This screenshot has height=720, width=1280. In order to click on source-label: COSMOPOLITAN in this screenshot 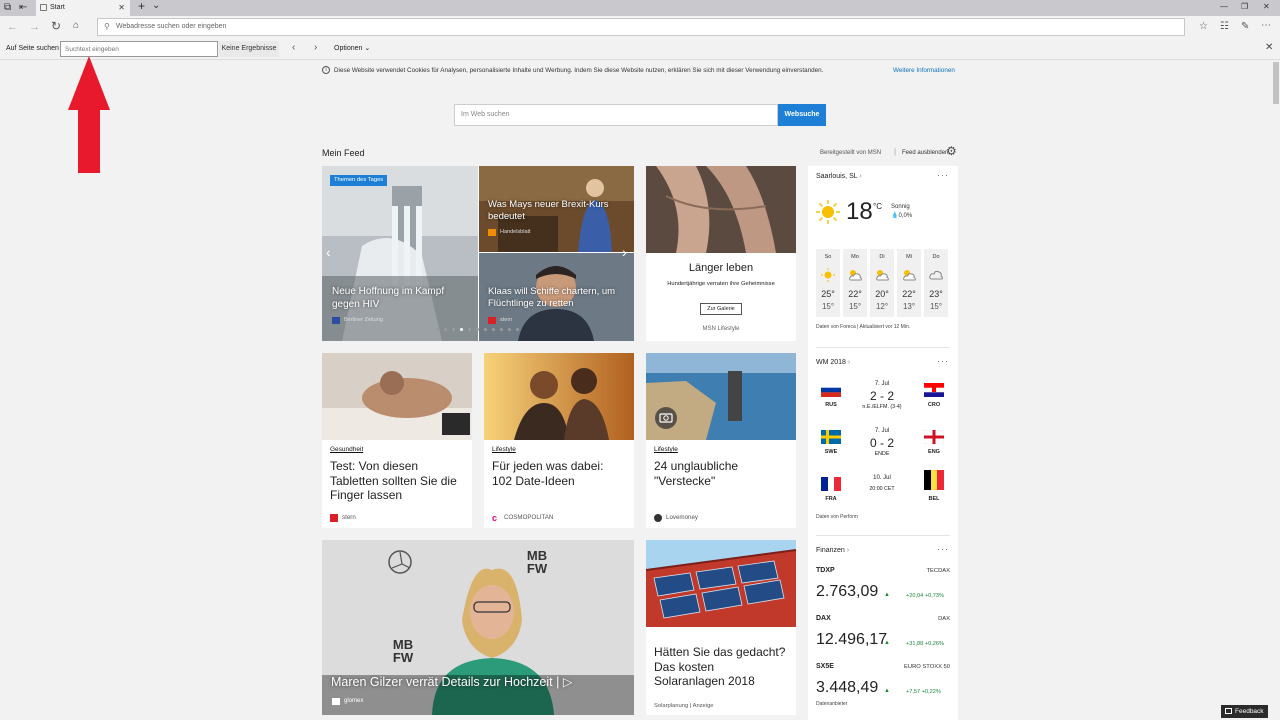, I will do `click(529, 517)`.